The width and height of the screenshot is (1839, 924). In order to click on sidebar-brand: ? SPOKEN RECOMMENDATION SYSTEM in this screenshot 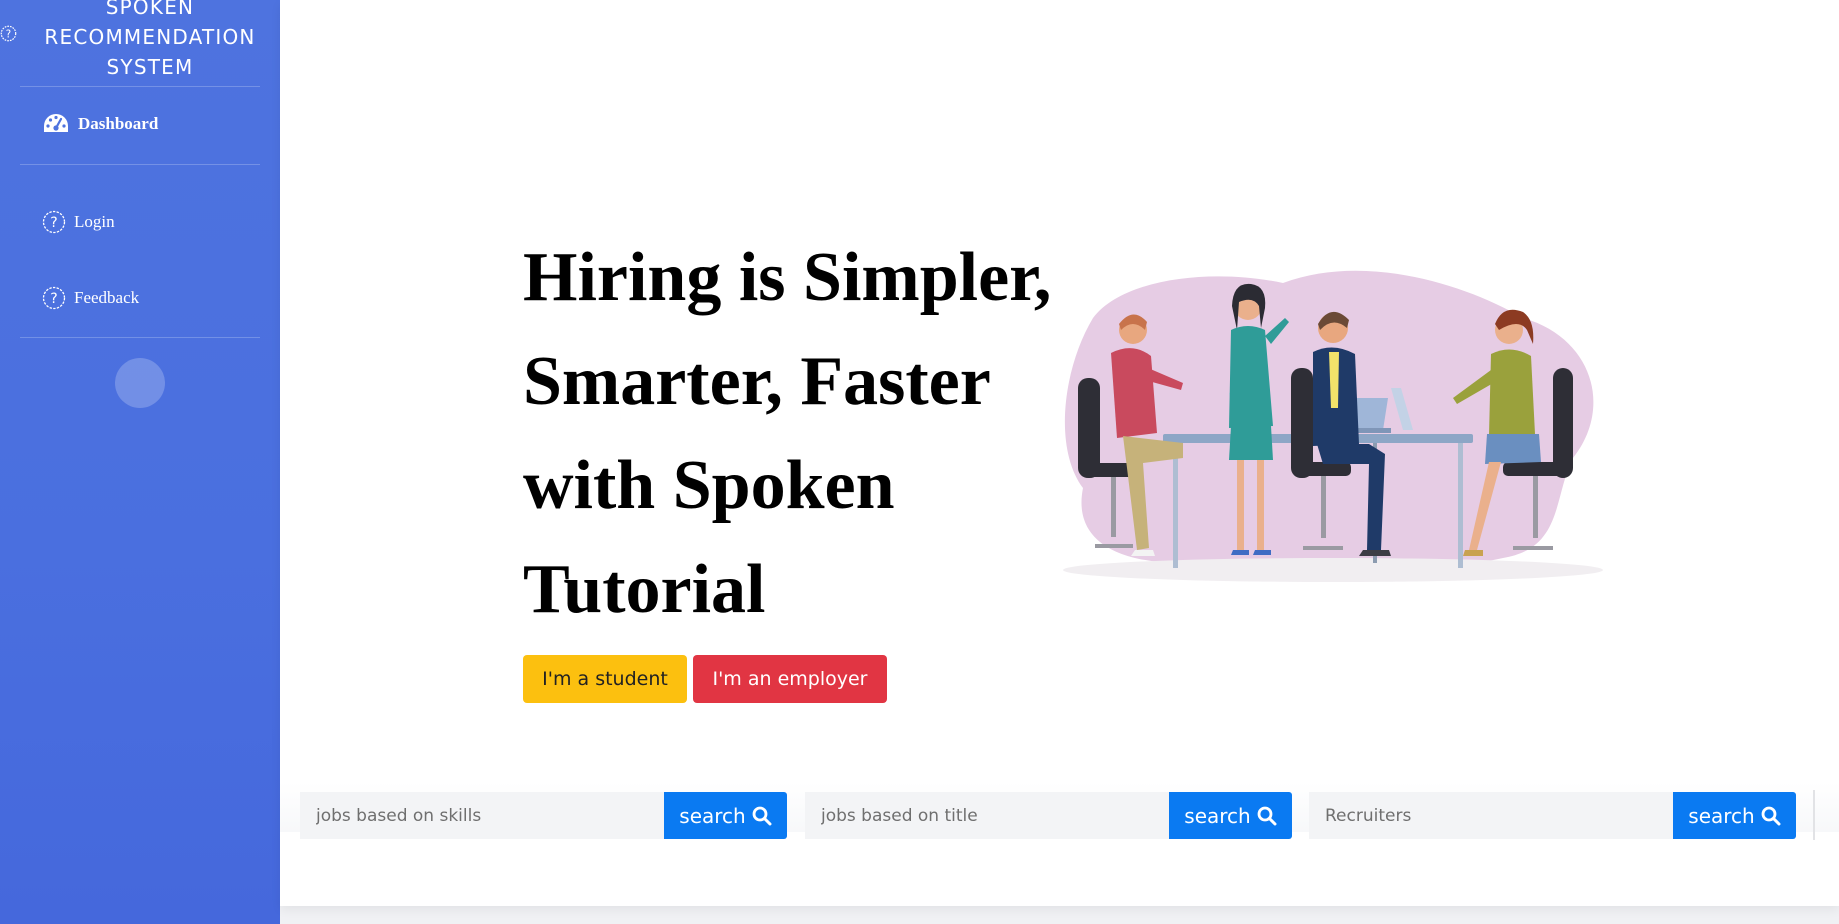, I will do `click(140, 43)`.